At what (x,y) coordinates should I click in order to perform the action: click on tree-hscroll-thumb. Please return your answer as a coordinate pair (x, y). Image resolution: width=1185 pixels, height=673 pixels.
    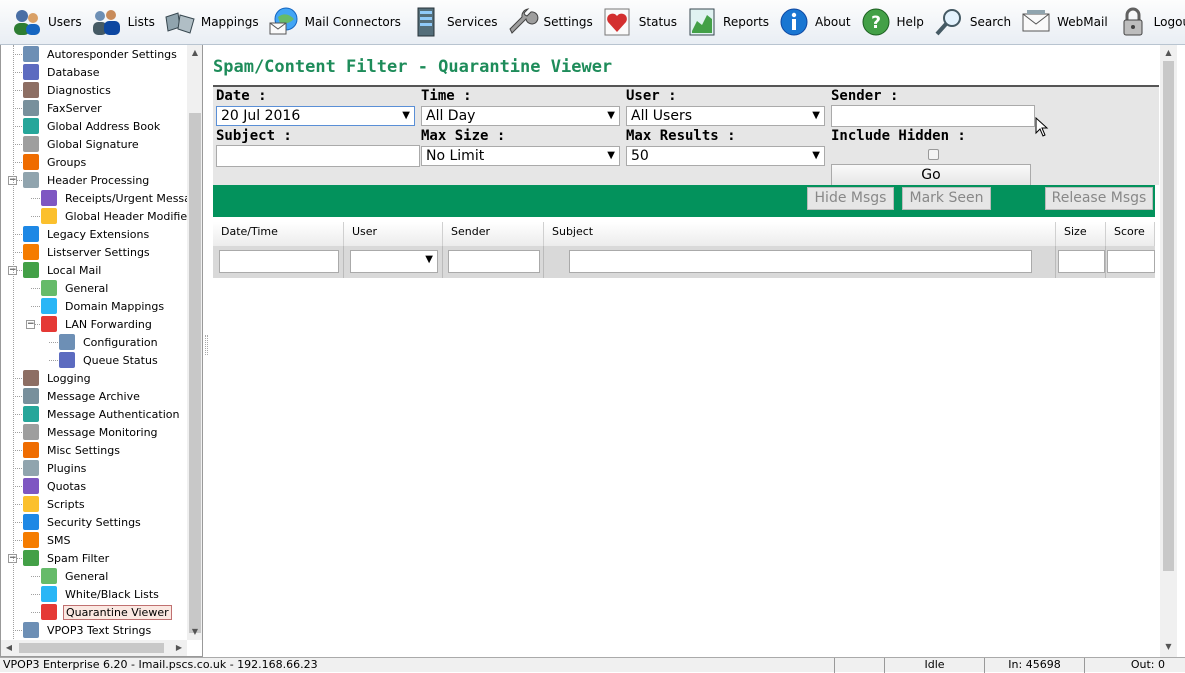
    Looking at the image, I should click on (91, 648).